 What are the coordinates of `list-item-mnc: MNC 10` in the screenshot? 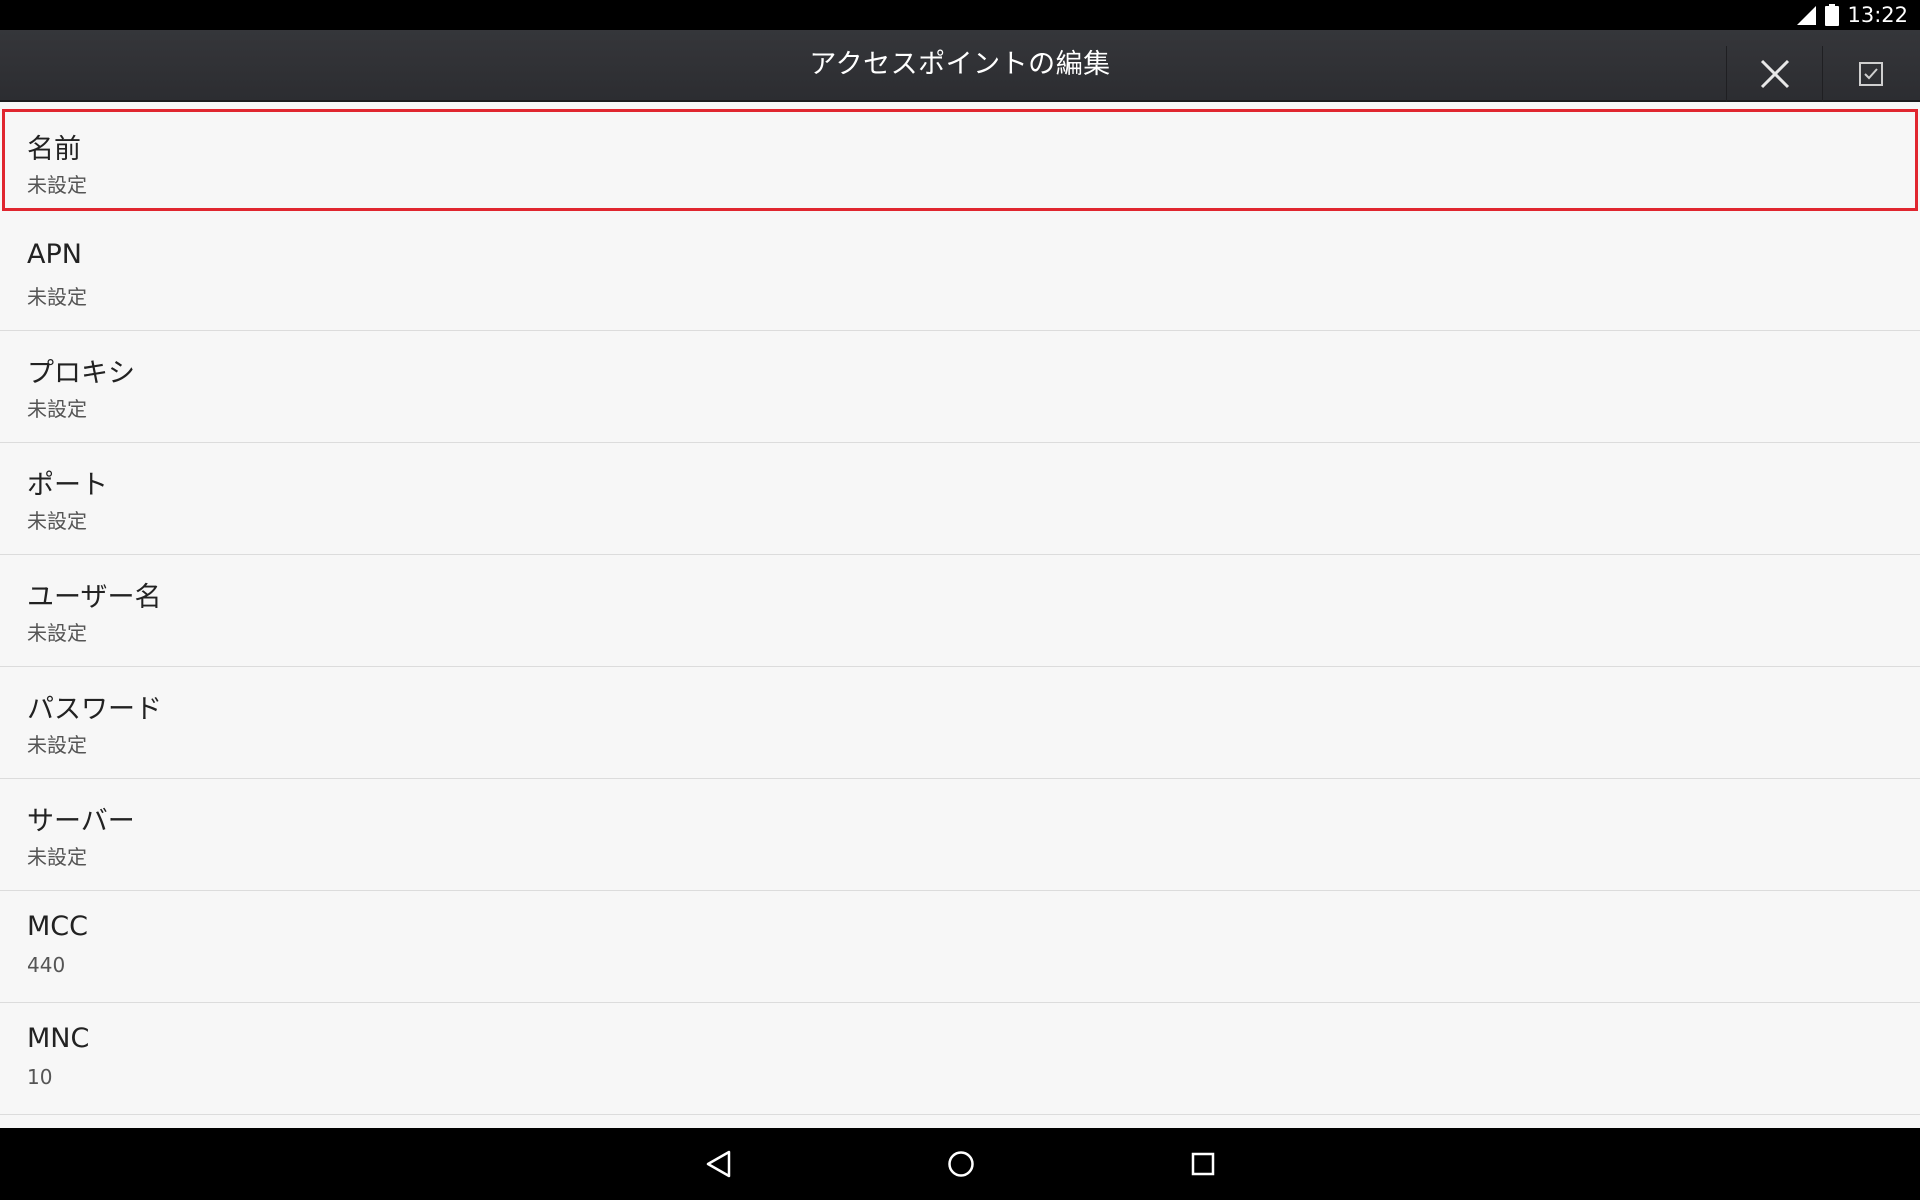 It's located at (960, 1059).